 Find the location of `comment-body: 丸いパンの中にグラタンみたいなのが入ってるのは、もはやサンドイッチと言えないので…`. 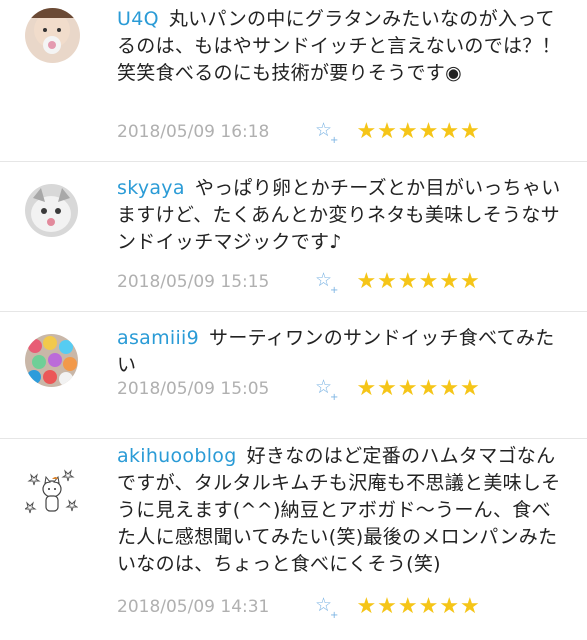

comment-body: 丸いパンの中にグラタンみたいなのが入ってるのは、もはやサンドイッチと言えないので… is located at coordinates (339, 46).